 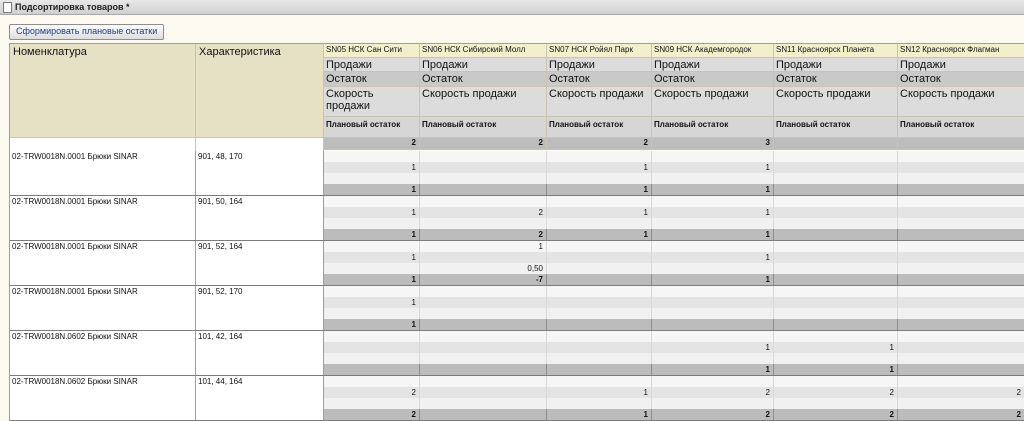 What do you see at coordinates (599, 144) in the screenshot?
I see `header-plan-value: 2` at bounding box center [599, 144].